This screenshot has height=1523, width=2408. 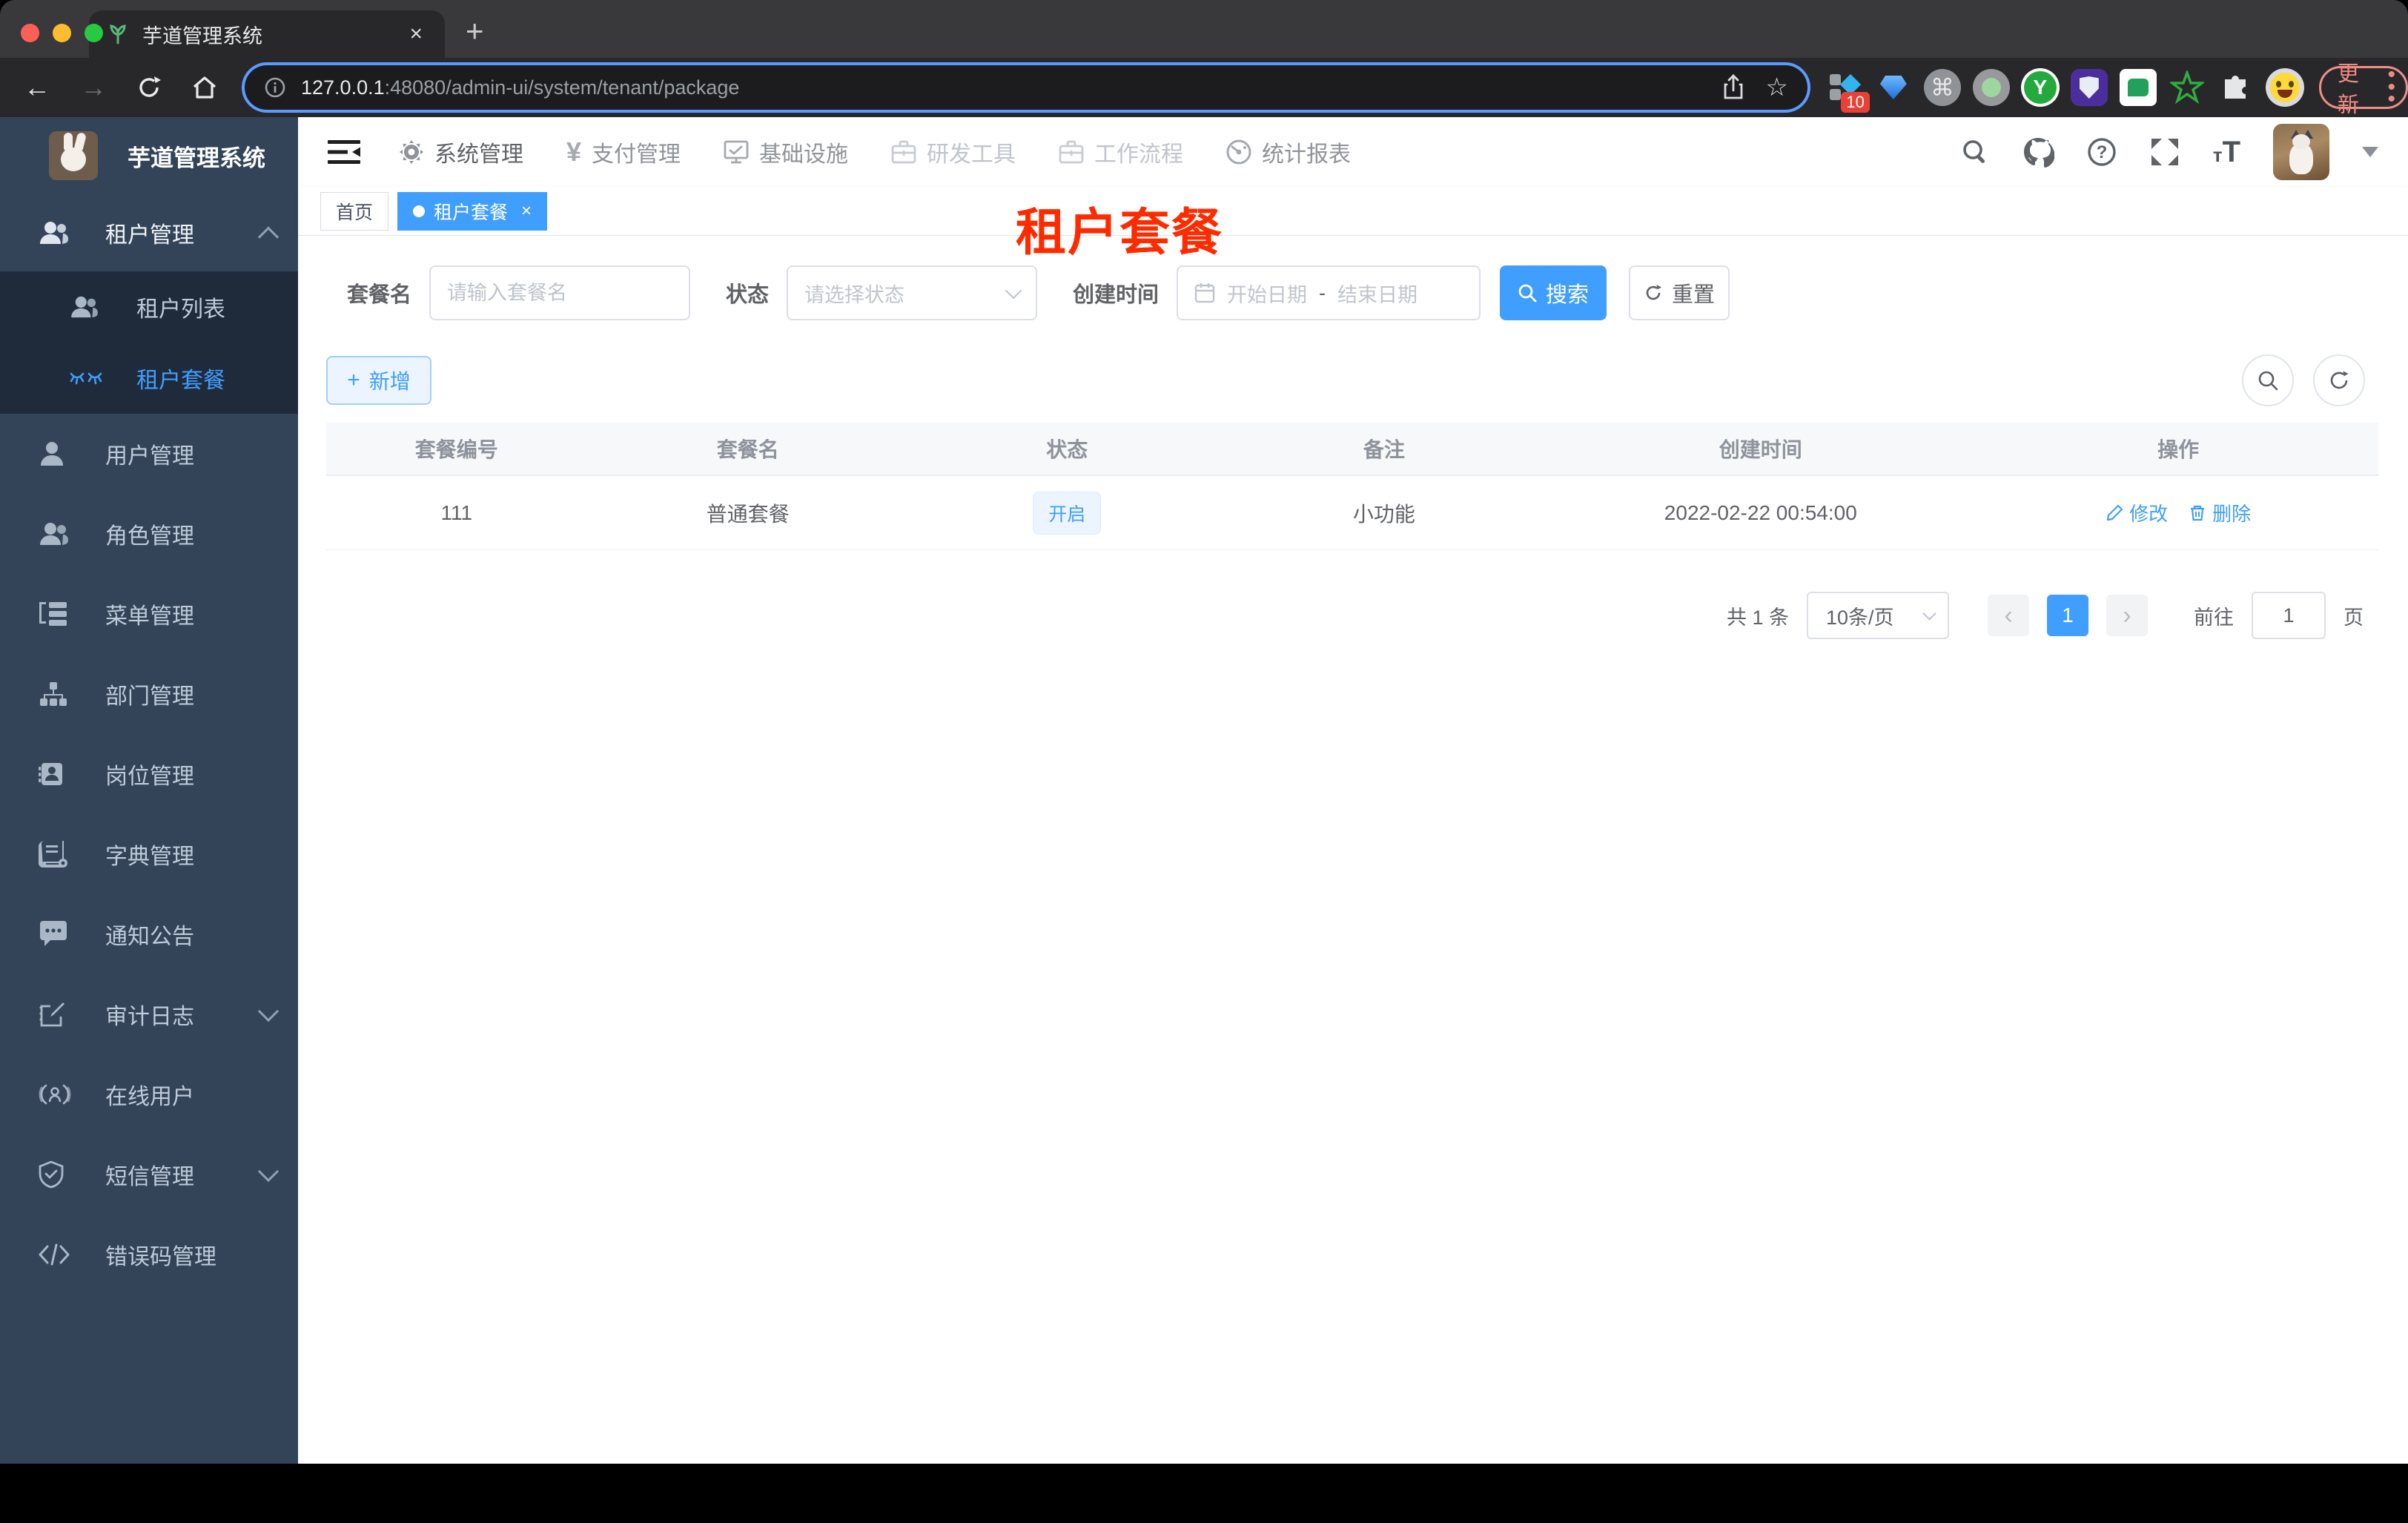 I want to click on refresh-icon, so click(x=1654, y=292).